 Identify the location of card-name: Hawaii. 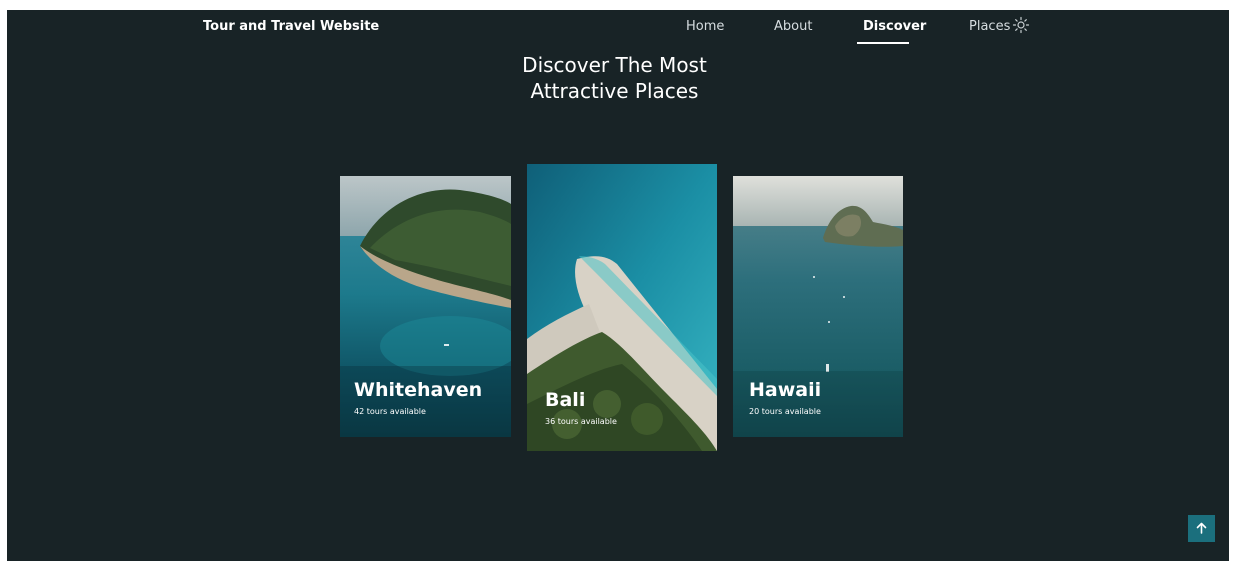
(785, 390).